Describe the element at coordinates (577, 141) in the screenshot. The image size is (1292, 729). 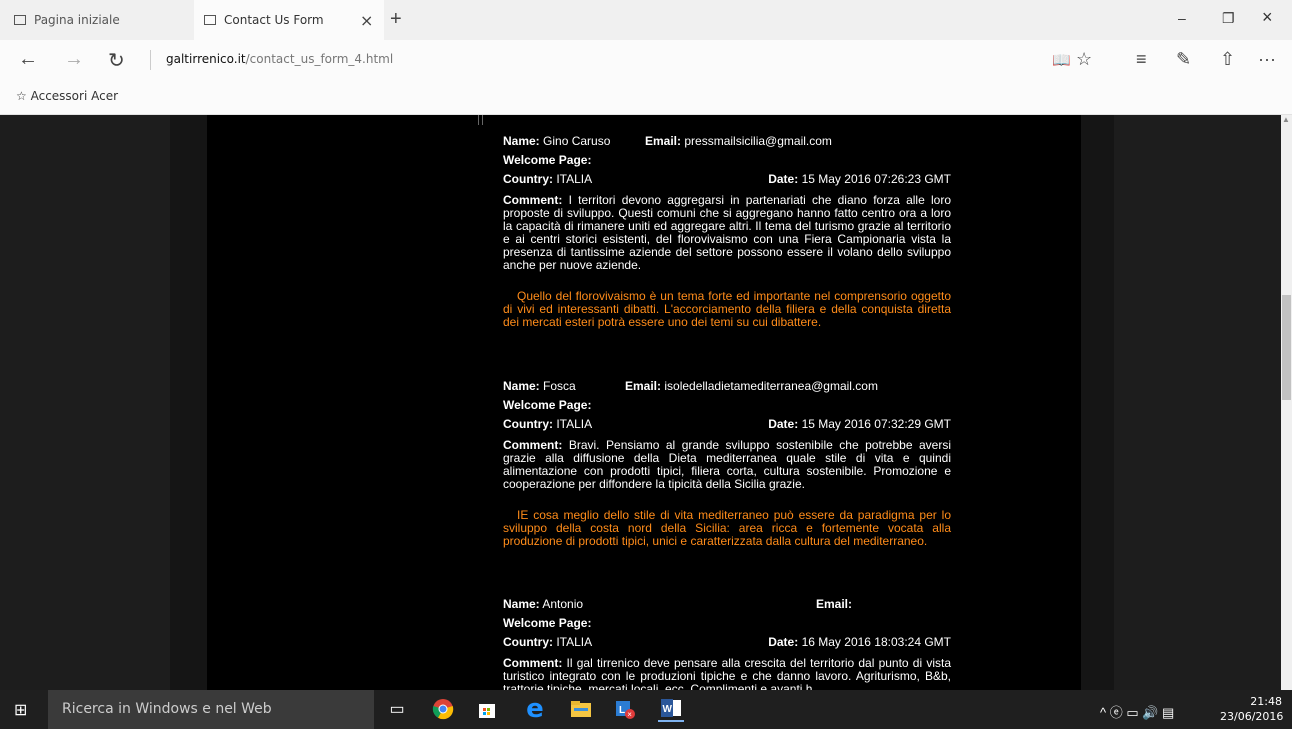
I see `entry-name: Gino Caruso` at that location.